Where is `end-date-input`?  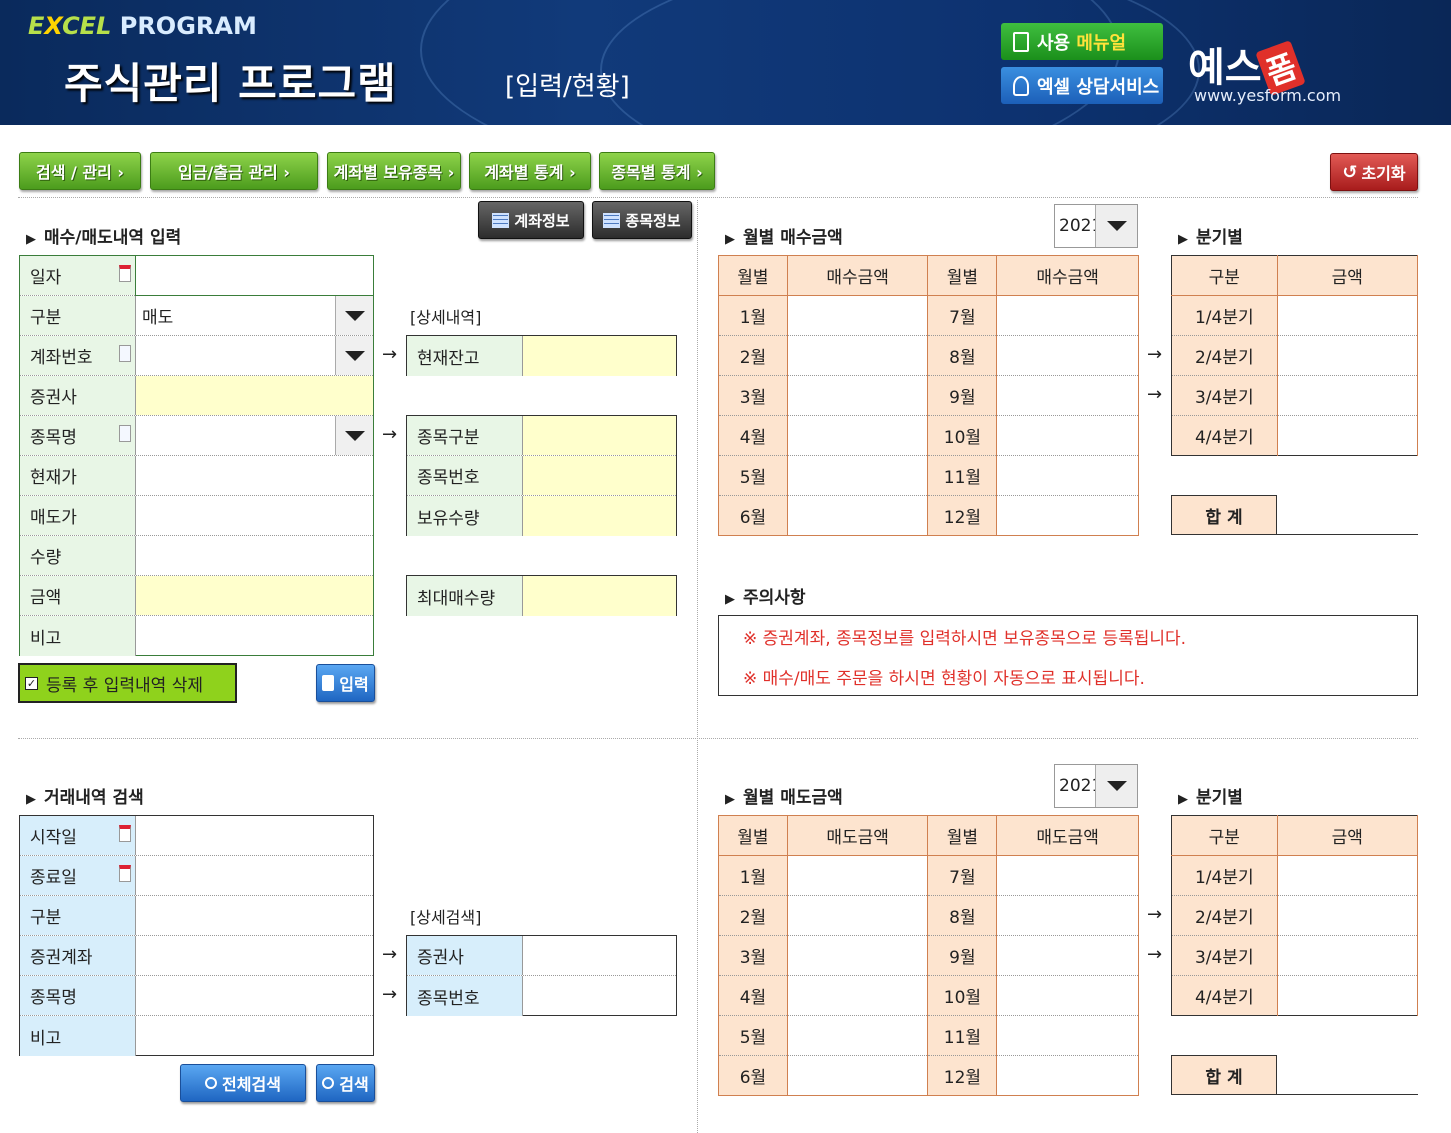 end-date-input is located at coordinates (254, 875).